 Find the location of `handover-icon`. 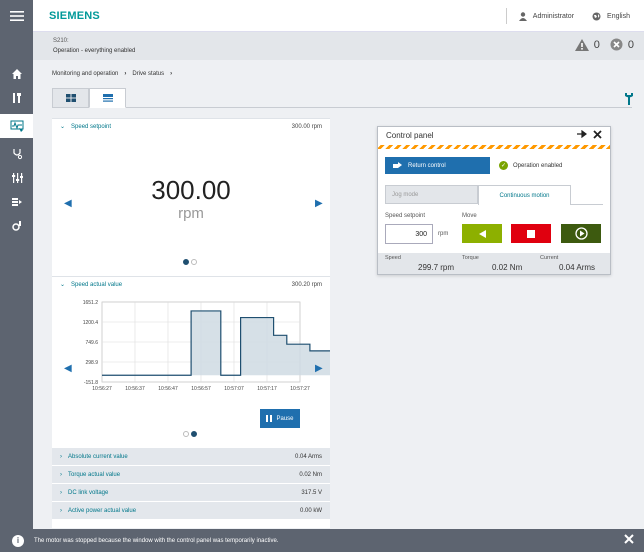

handover-icon is located at coordinates (397, 165).